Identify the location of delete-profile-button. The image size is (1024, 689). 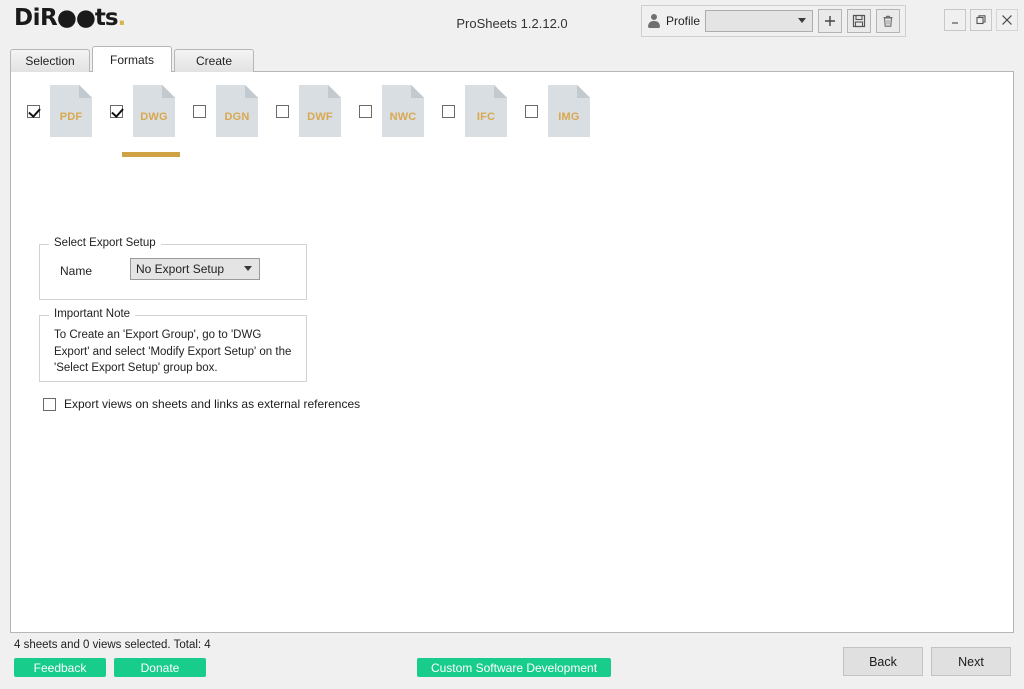
(888, 21).